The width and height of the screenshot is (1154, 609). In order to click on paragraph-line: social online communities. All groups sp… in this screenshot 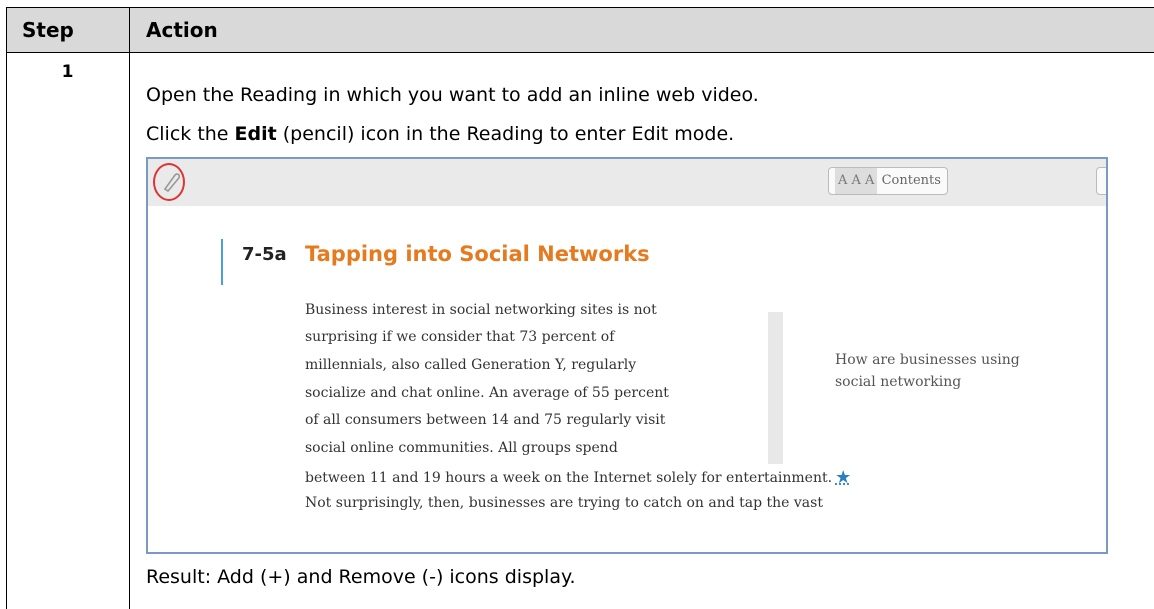, I will do `click(461, 448)`.